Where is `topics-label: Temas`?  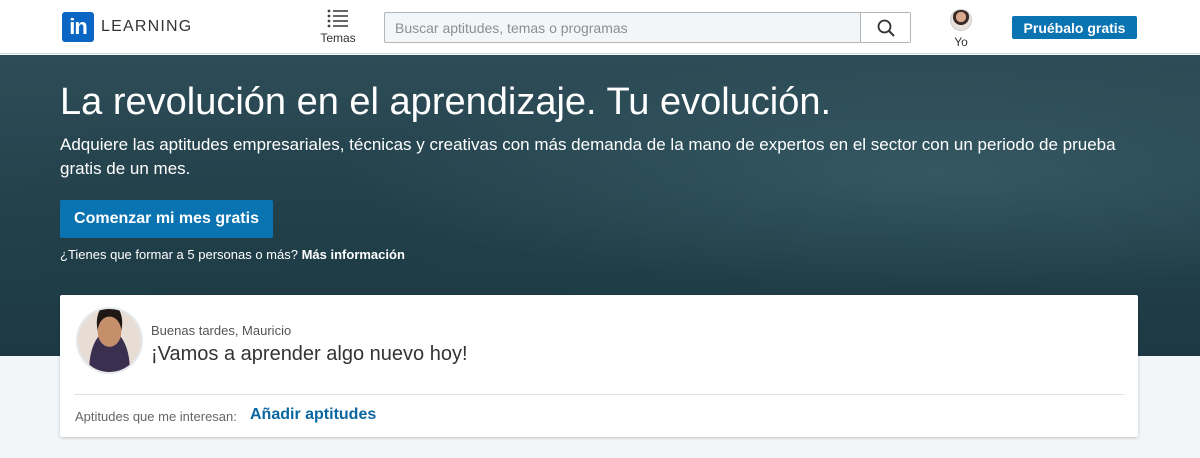 topics-label: Temas is located at coordinates (338, 38).